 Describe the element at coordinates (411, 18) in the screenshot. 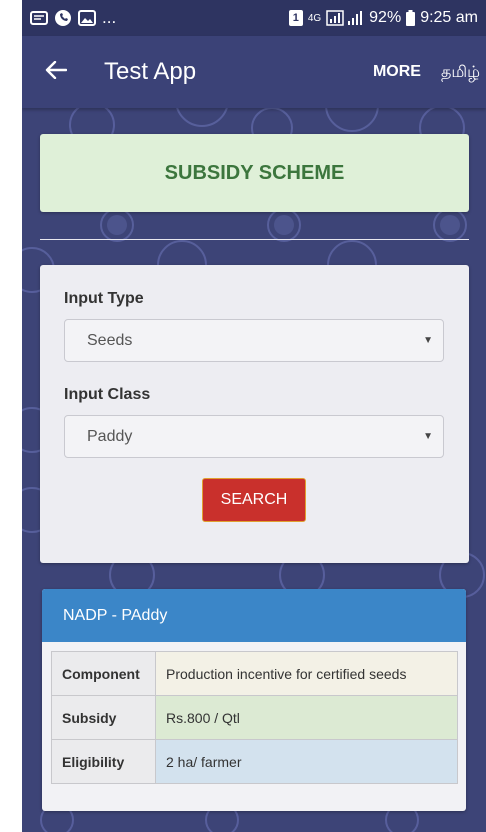

I see `battery-icon` at that location.